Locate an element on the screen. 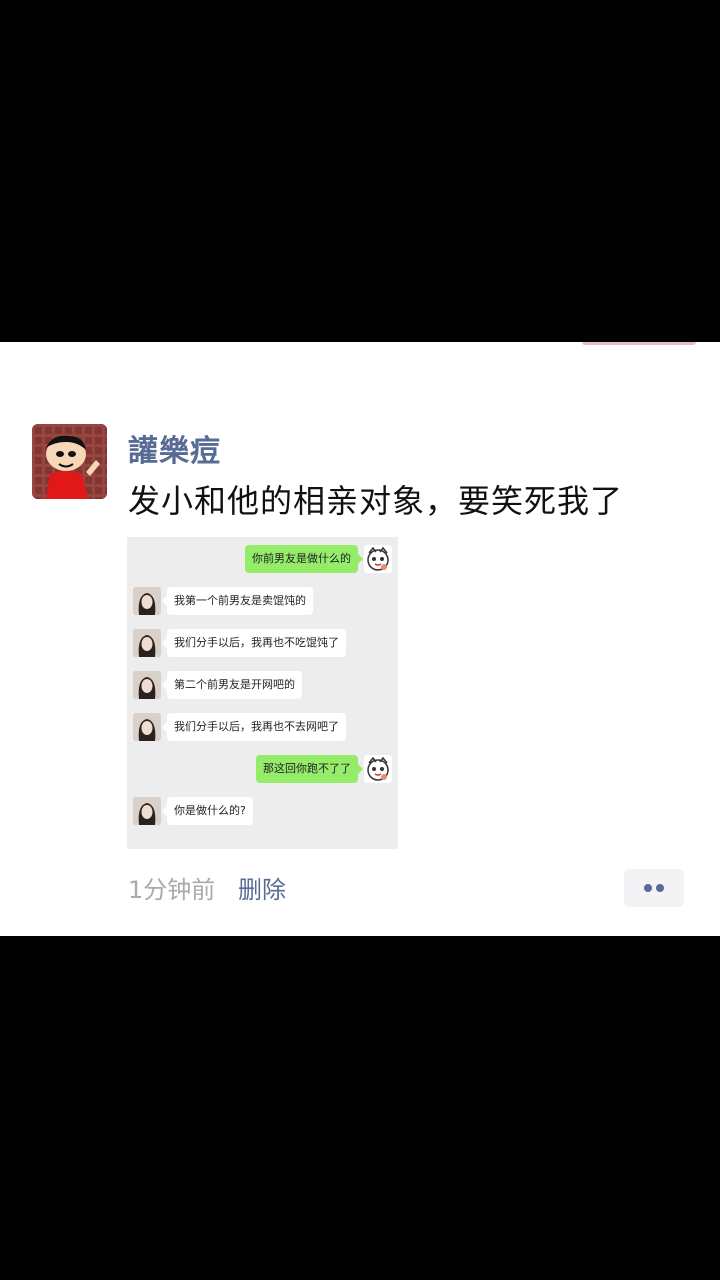 This screenshot has height=1280, width=720. chat-message-row: 我第一个前男友是卖馄饨的 is located at coordinates (262, 601).